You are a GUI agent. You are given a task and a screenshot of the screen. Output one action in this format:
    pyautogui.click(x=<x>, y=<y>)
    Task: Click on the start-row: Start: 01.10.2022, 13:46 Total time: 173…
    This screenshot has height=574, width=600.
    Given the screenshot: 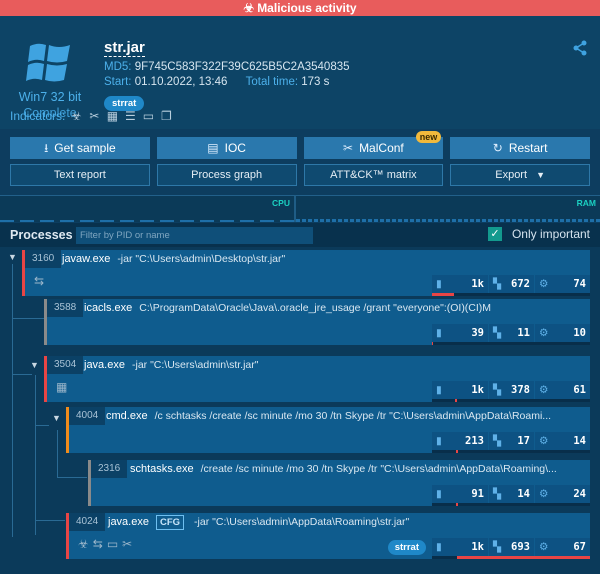 What is the action you would take?
    pyautogui.click(x=216, y=82)
    